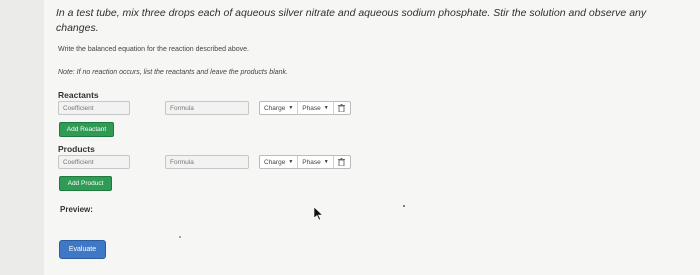 This screenshot has width=700, height=275. What do you see at coordinates (207, 108) in the screenshot?
I see `reactant-formula-input: Formula` at bounding box center [207, 108].